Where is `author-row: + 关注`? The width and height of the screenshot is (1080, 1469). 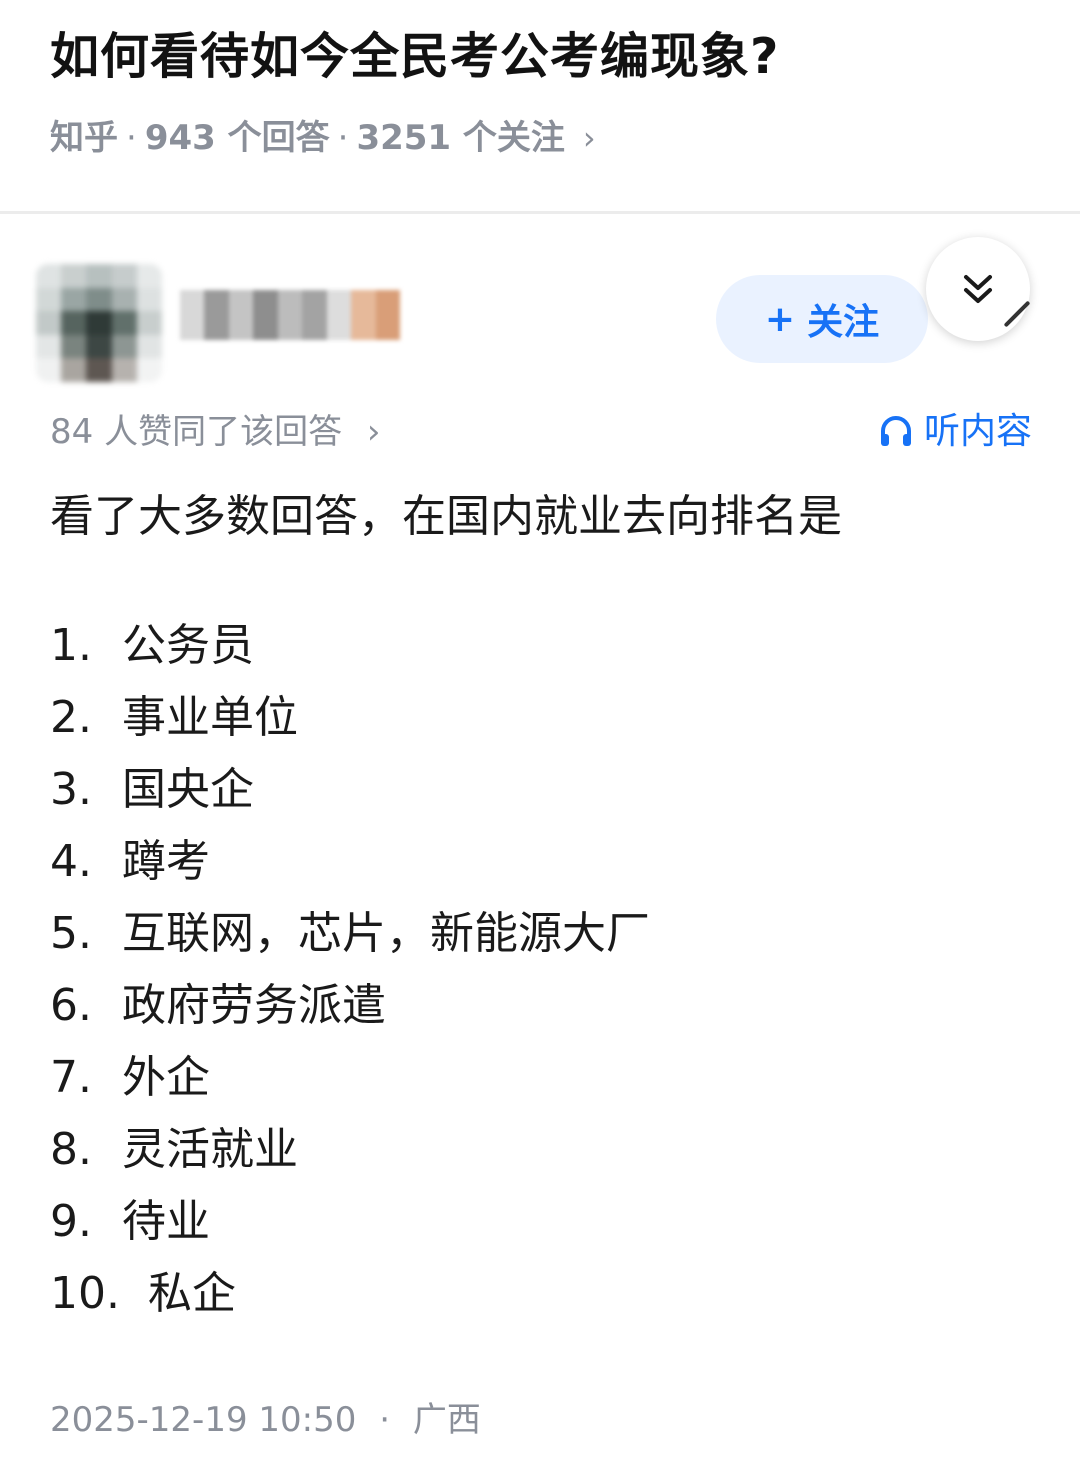
author-row: + 关注 is located at coordinates (540, 313).